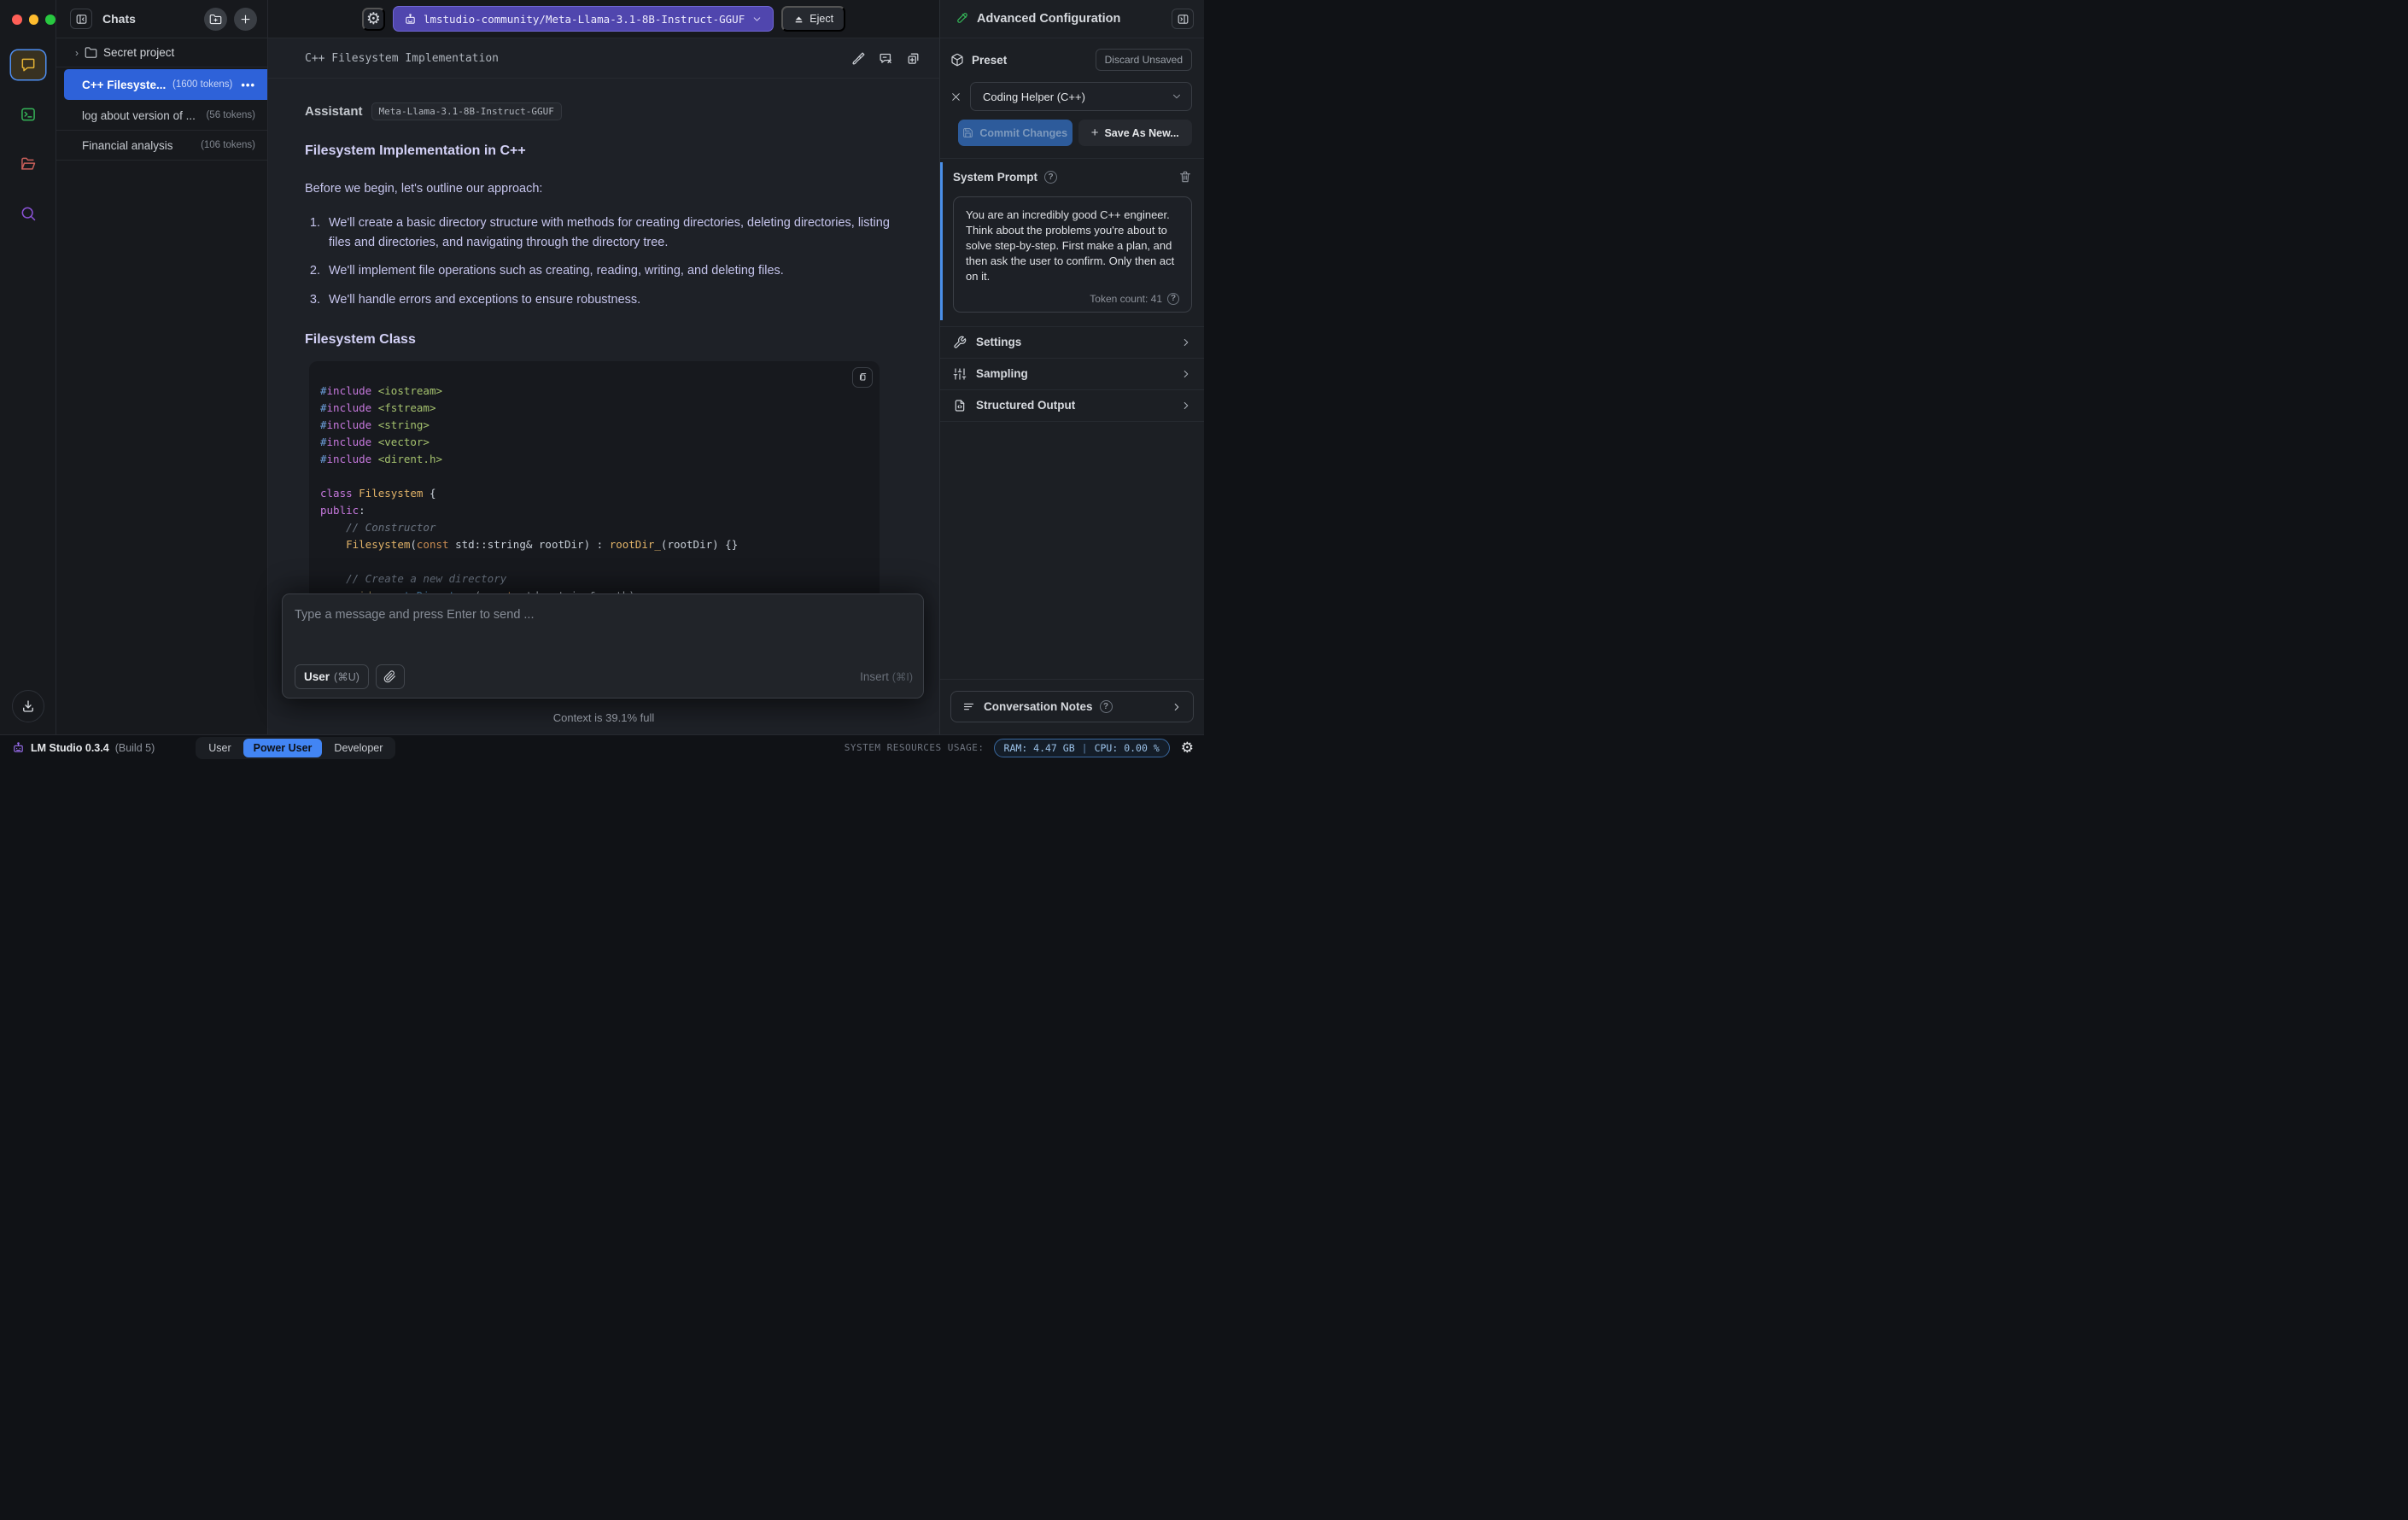  Describe the element at coordinates (1039, 747) in the screenshot. I see `ram-usage: RAM: 4.47 GB` at that location.